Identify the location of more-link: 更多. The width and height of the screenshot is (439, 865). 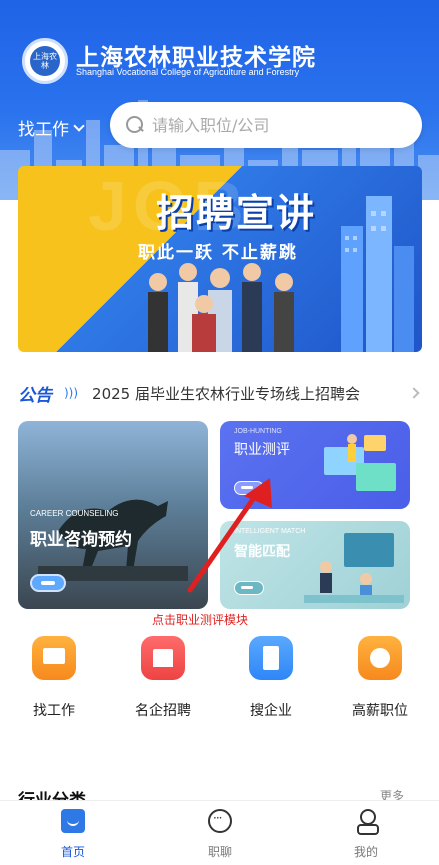
(392, 793).